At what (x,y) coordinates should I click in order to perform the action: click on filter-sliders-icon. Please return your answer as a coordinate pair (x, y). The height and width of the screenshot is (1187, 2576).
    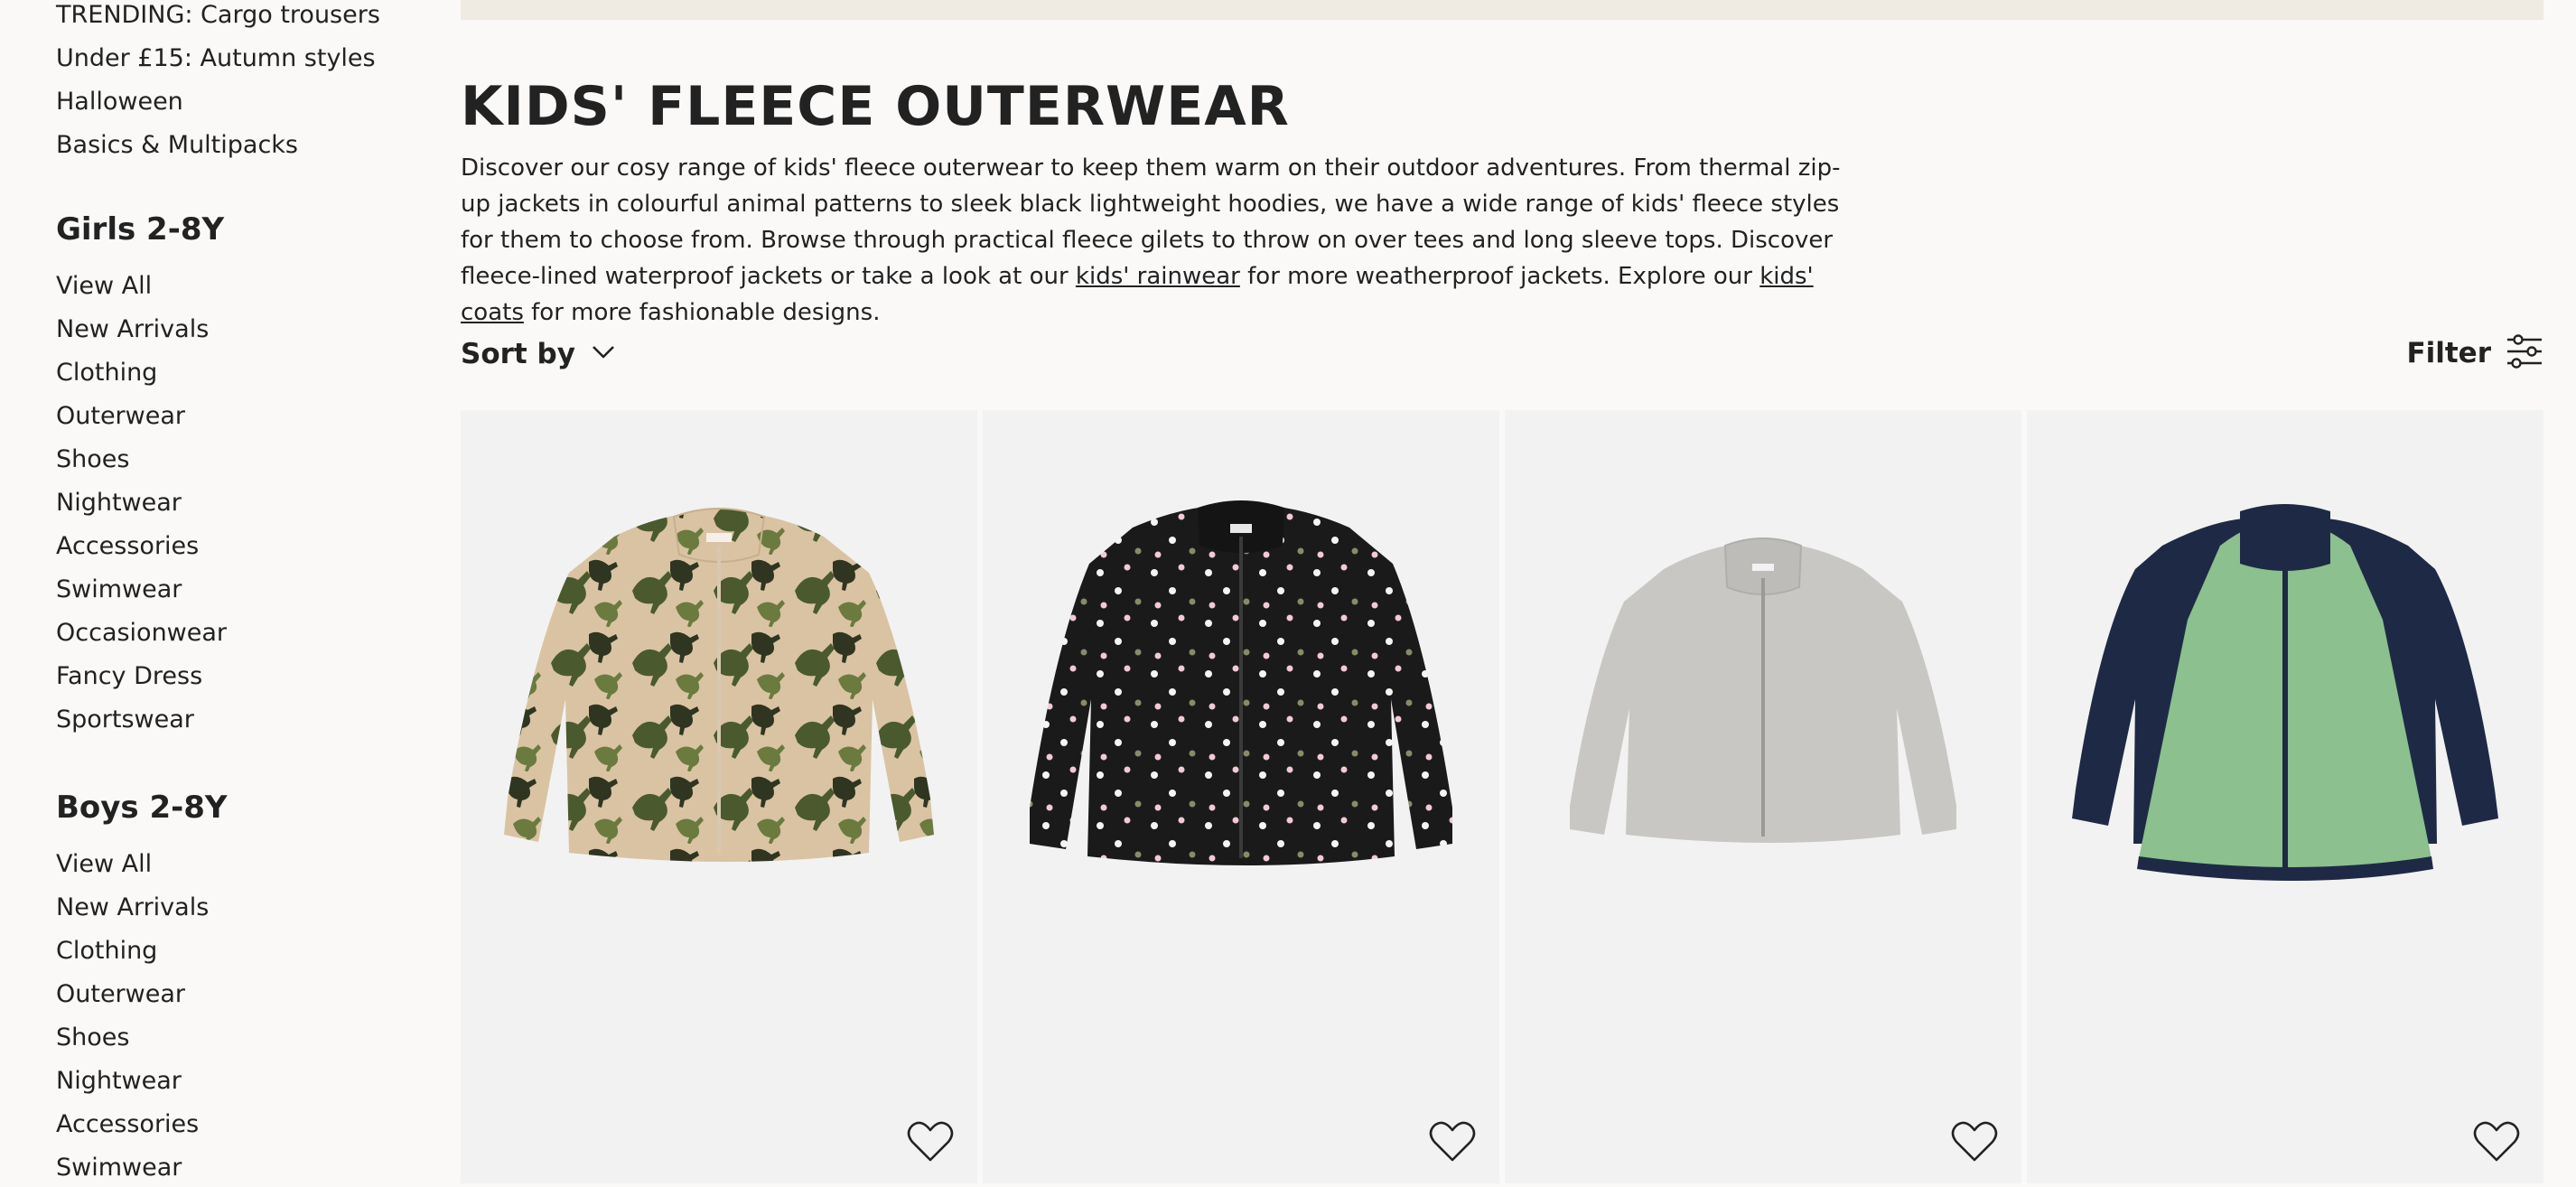
    Looking at the image, I should click on (2524, 353).